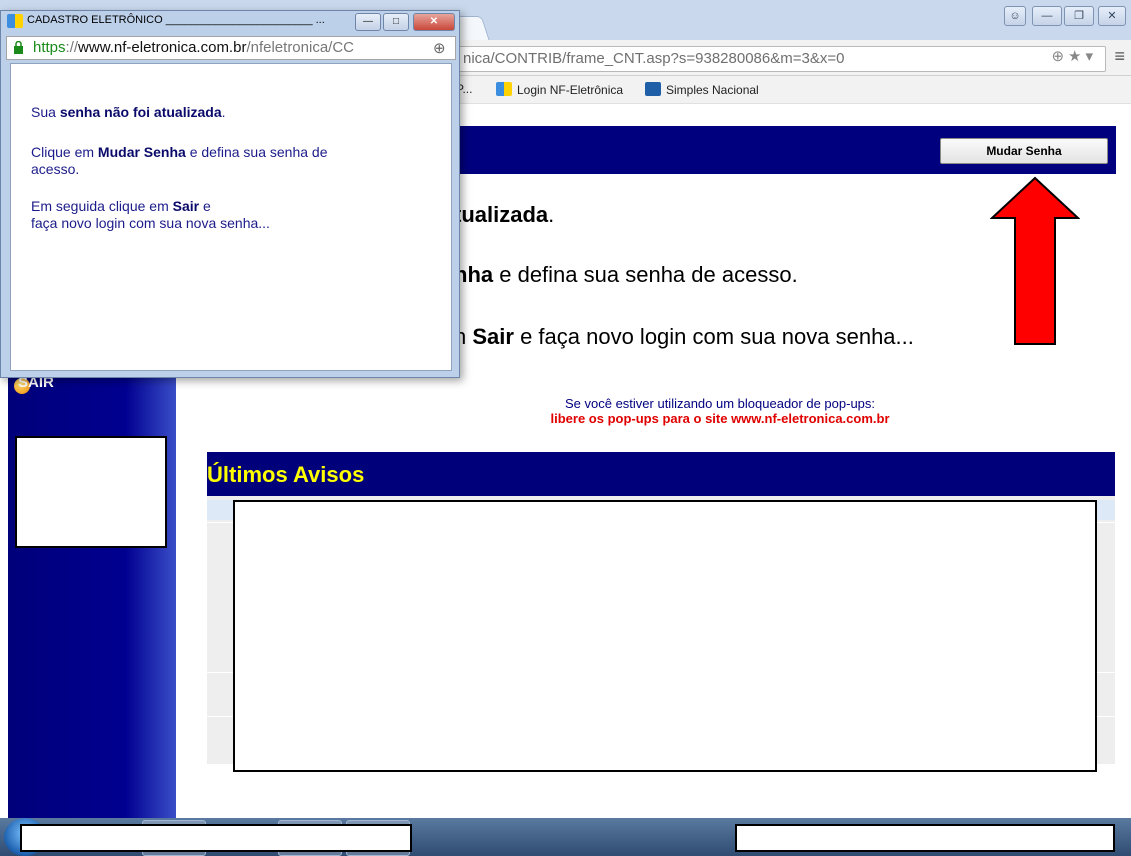 Image resolution: width=1131 pixels, height=856 pixels. Describe the element at coordinates (626, 274) in the screenshot. I see `message-line-2: nha e defina sua senha de acesso.` at that location.